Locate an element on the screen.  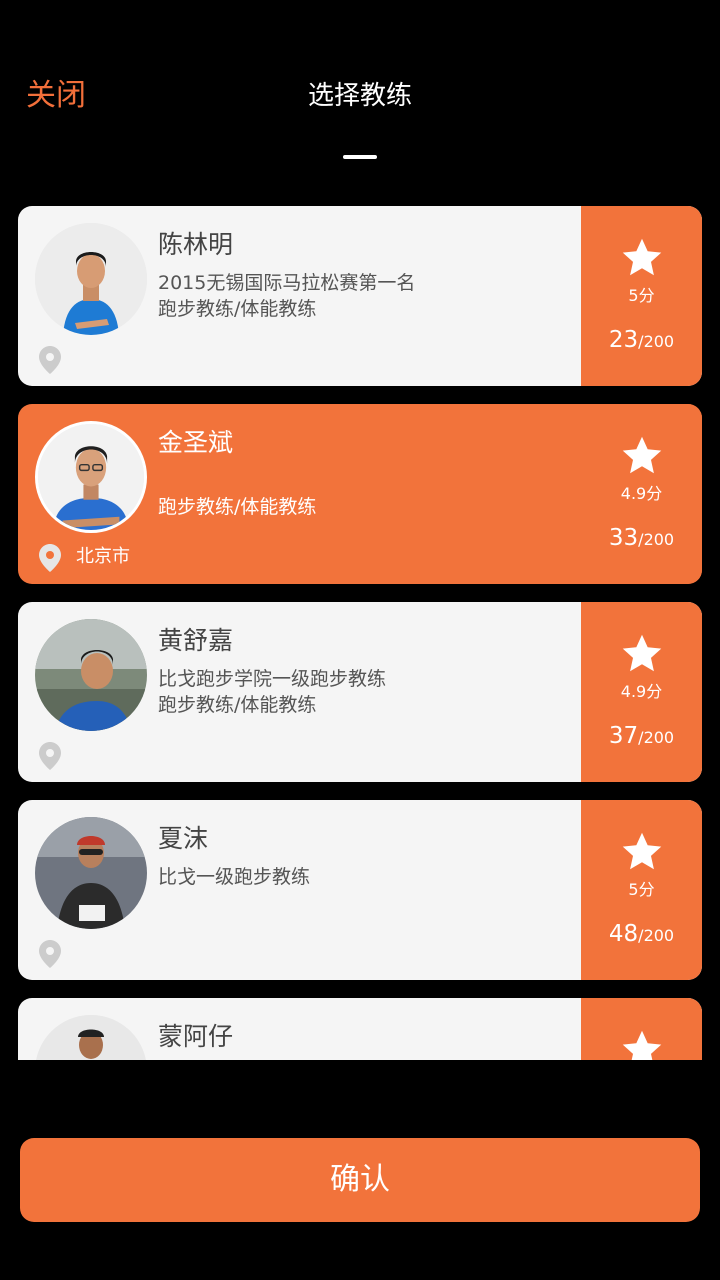
title-underline is located at coordinates (360, 157).